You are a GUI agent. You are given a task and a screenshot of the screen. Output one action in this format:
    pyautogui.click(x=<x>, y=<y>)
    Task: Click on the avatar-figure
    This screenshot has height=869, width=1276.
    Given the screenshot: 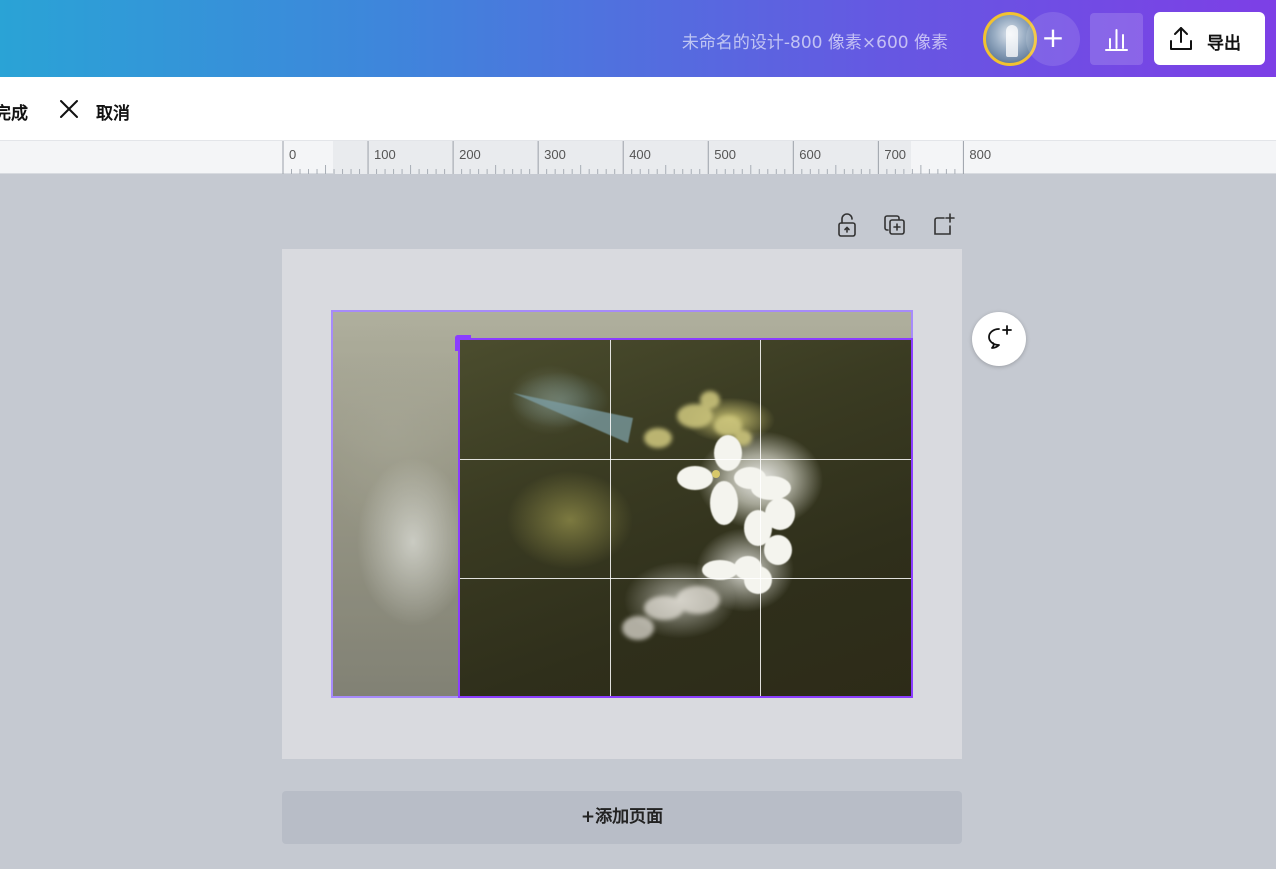 What is the action you would take?
    pyautogui.click(x=1012, y=41)
    